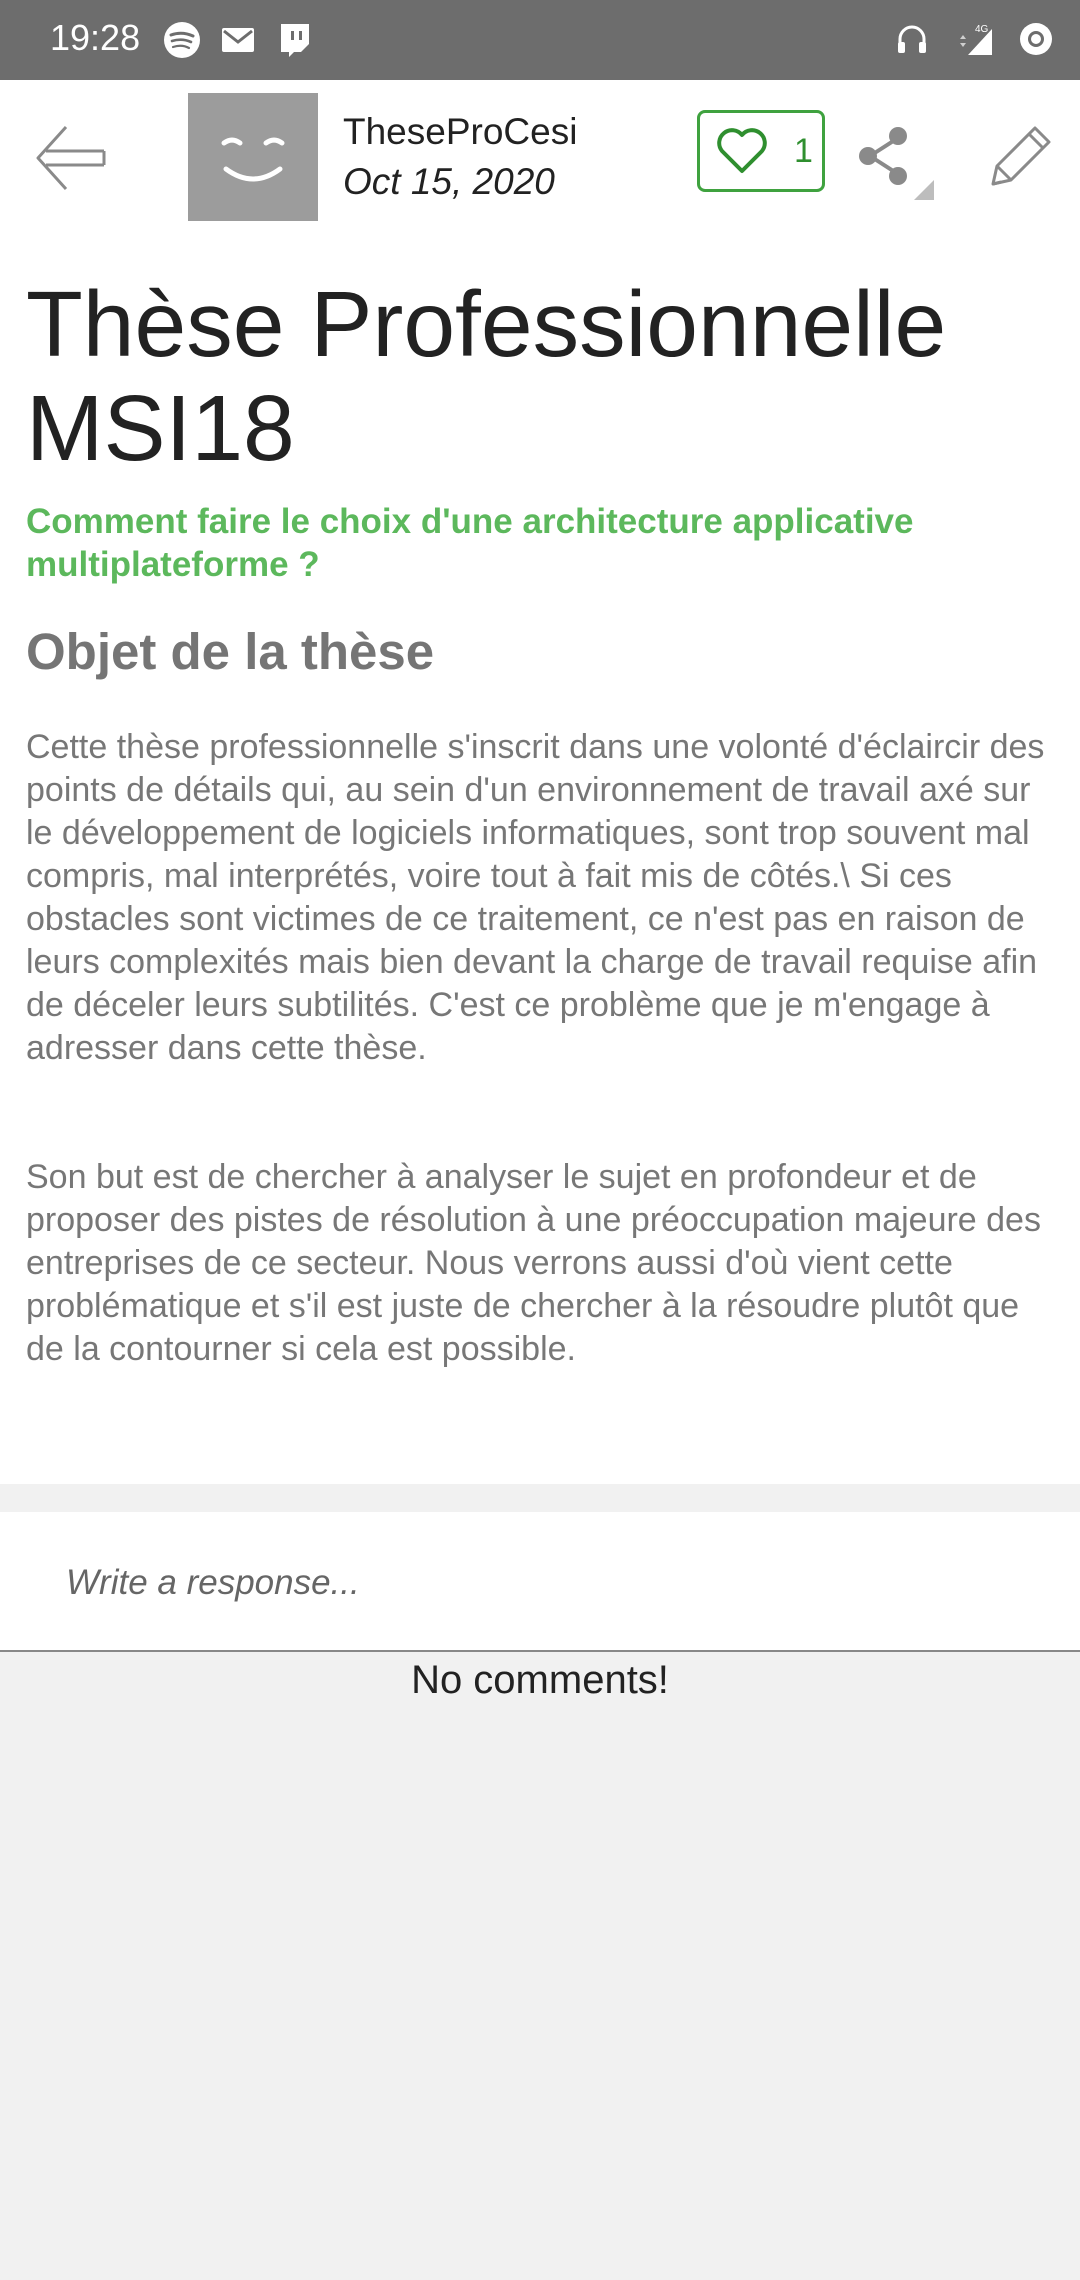 The height and width of the screenshot is (2280, 1080). I want to click on gmail-icon, so click(238, 40).